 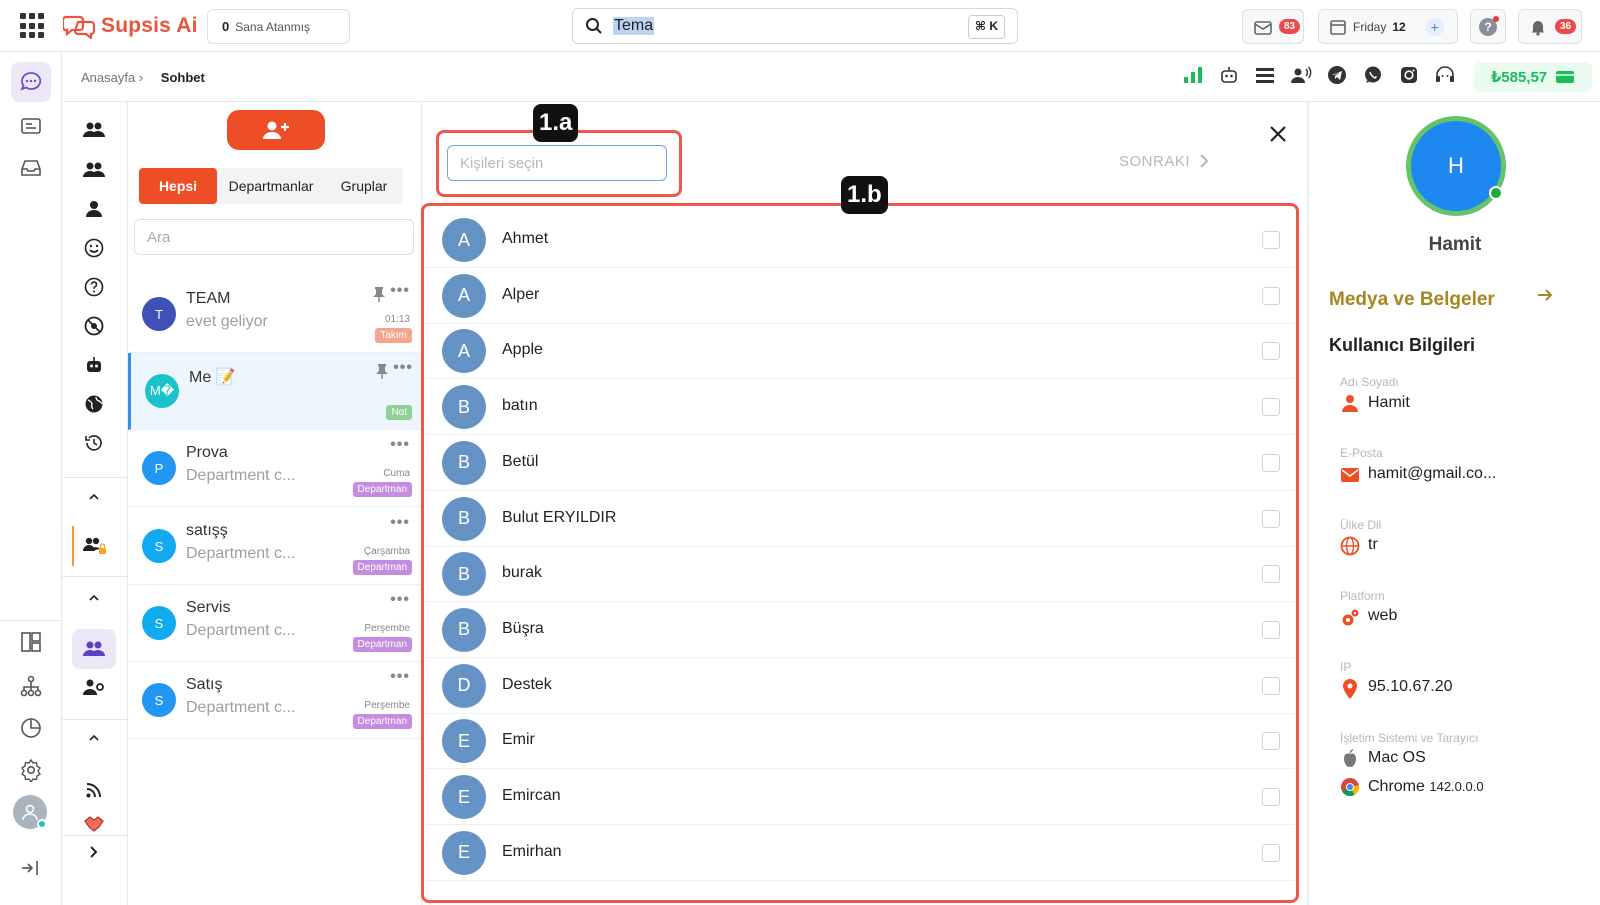 What do you see at coordinates (159, 314) in the screenshot?
I see `chat-avatar: T` at bounding box center [159, 314].